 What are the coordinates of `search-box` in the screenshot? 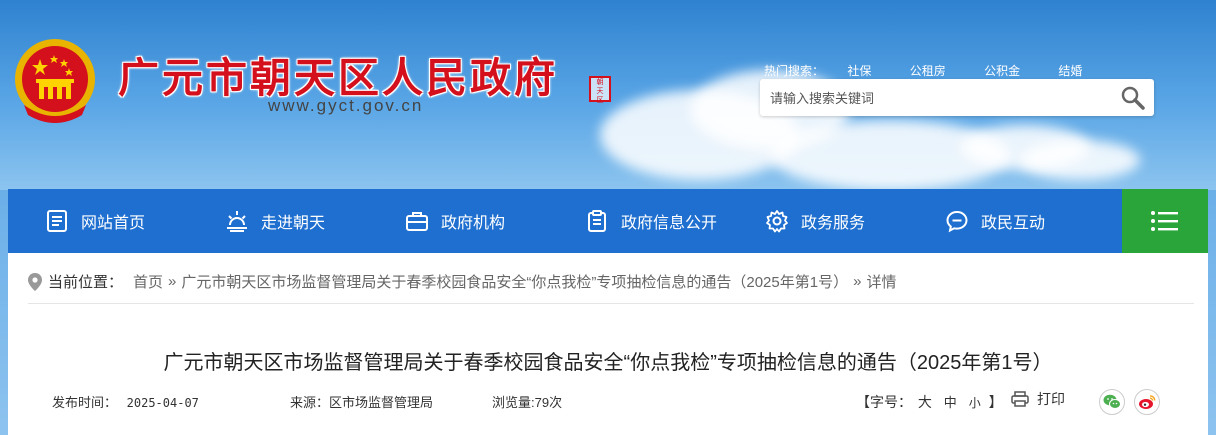 It's located at (957, 97).